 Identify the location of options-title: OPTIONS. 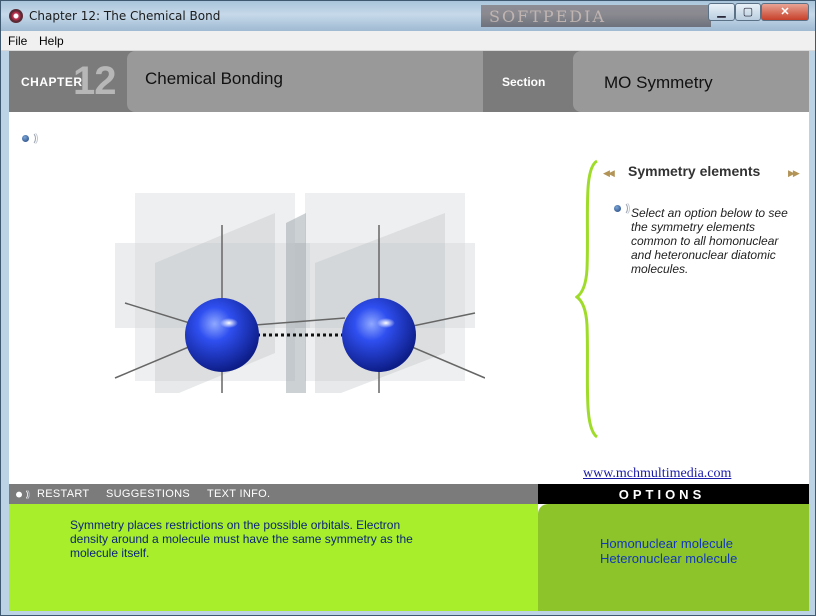
(662, 494).